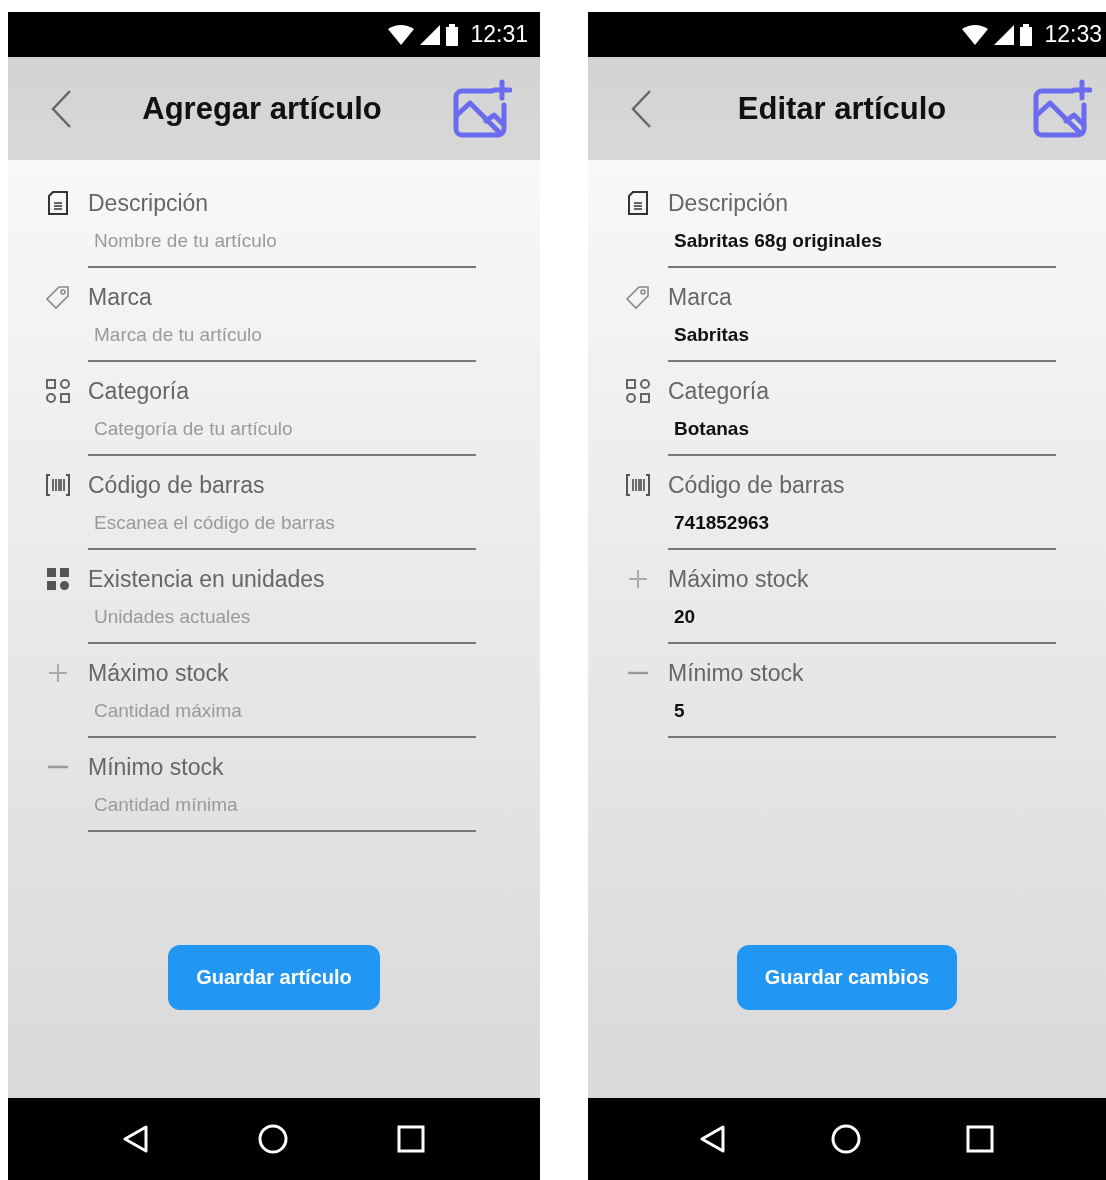 The height and width of the screenshot is (1180, 1106). What do you see at coordinates (282, 809) in the screenshot?
I see `text-field: Cantidad mínima` at bounding box center [282, 809].